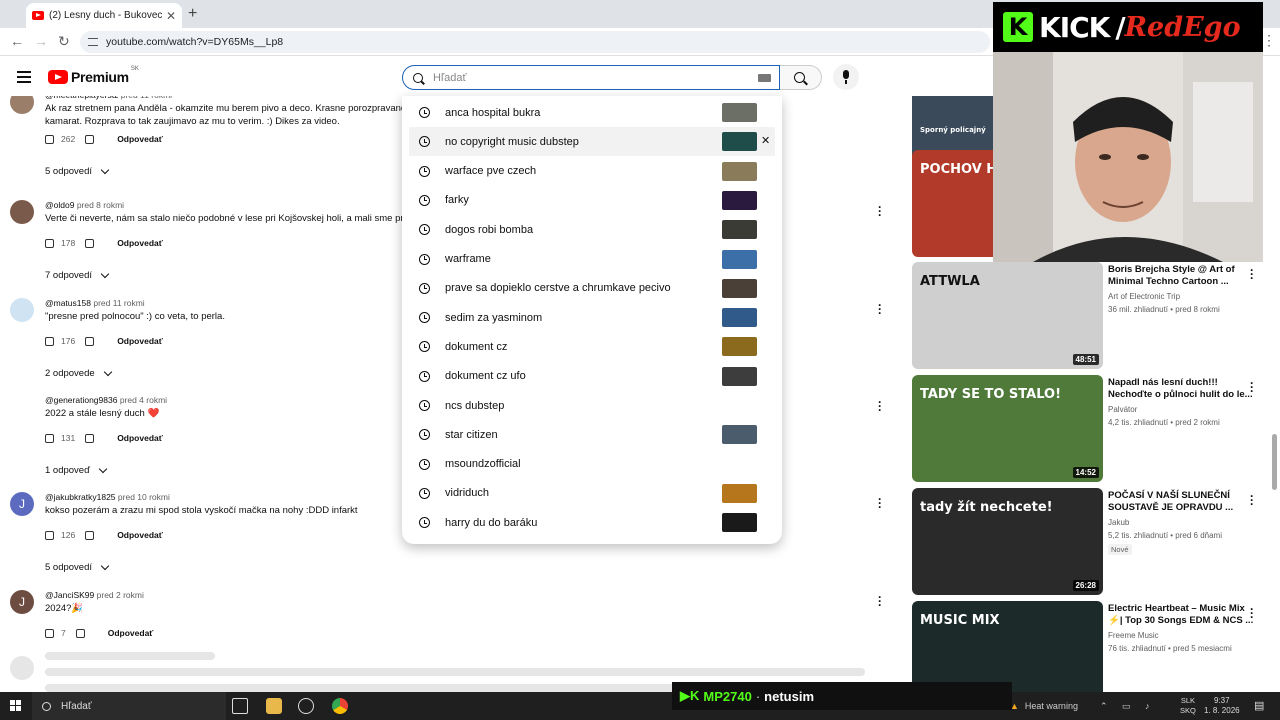  I want to click on comment-author: @meetthepiayerstz, so click(81, 98).